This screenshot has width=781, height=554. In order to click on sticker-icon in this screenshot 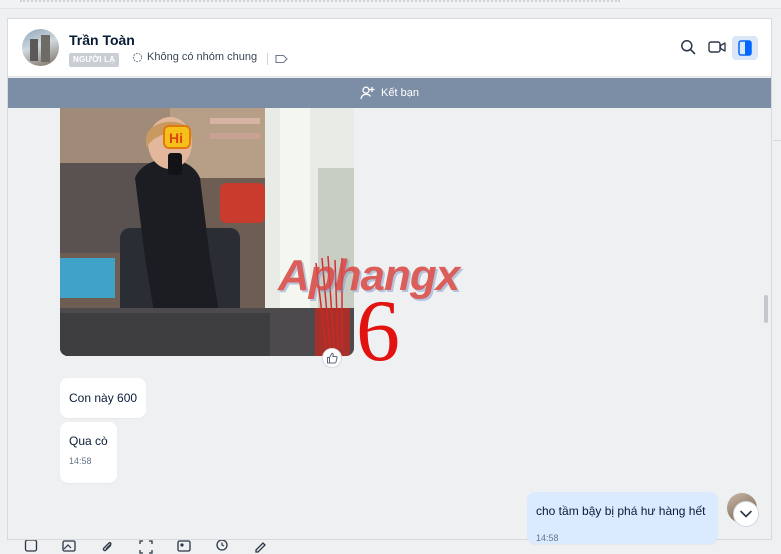, I will do `click(31, 547)`.